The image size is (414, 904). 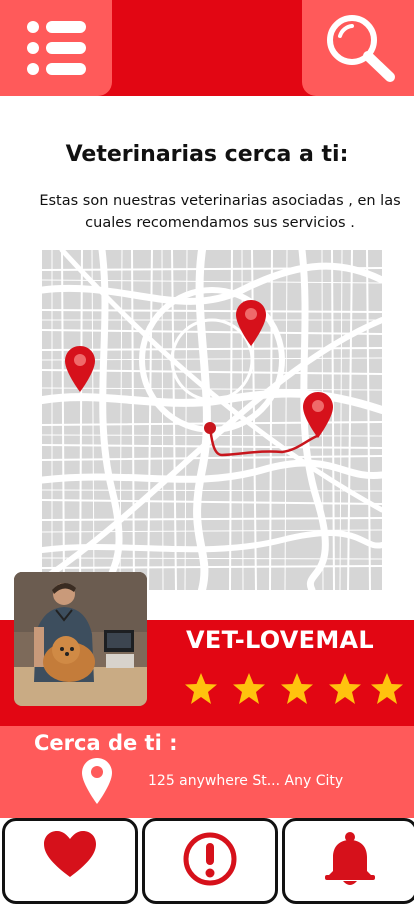 What do you see at coordinates (106, 743) in the screenshot?
I see `nearby-title: Cerca de ti :` at bounding box center [106, 743].